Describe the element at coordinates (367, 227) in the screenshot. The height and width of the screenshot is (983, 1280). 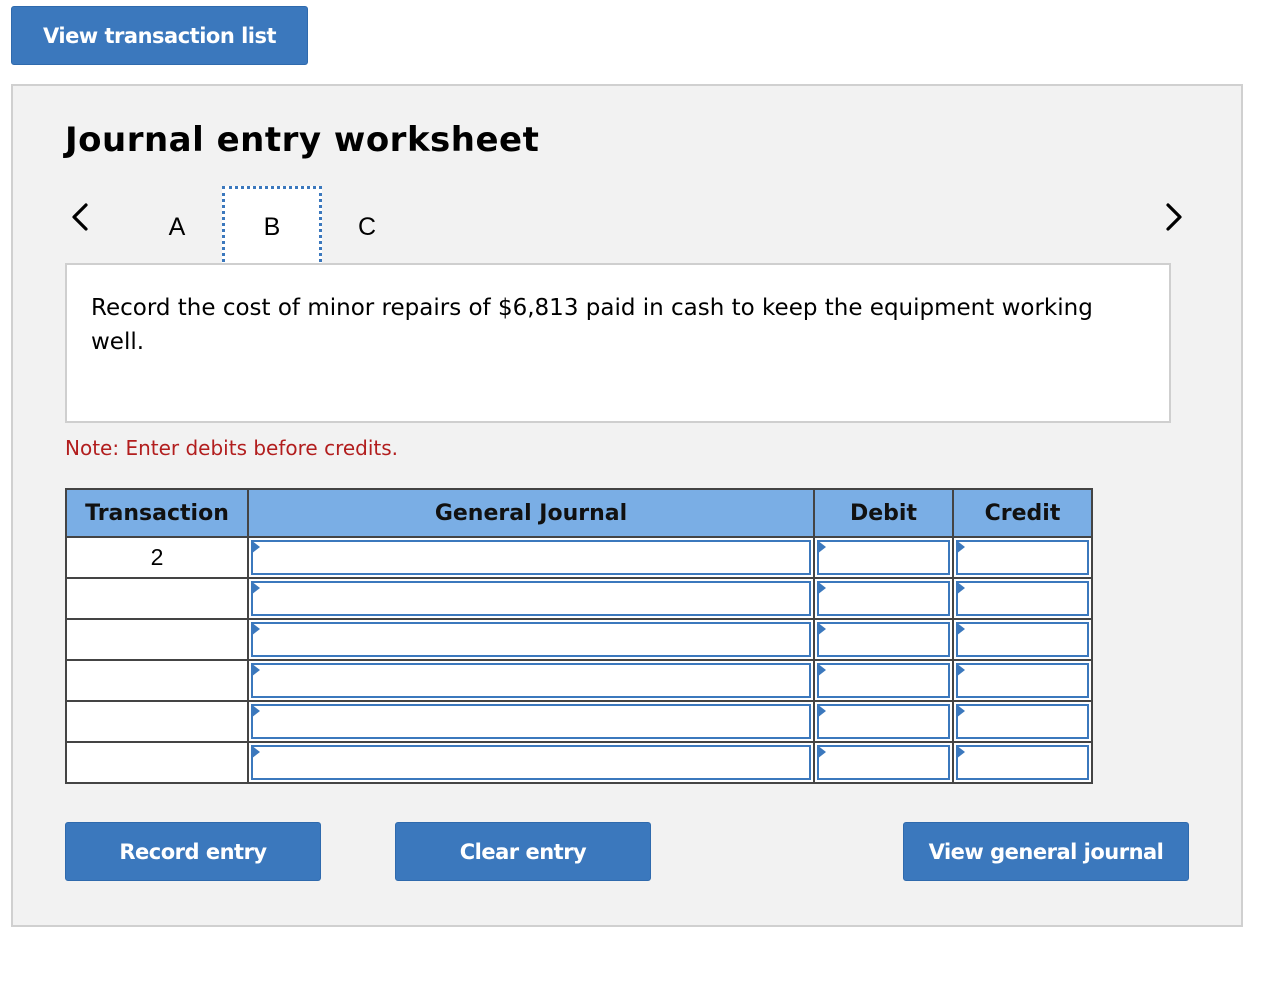
I see `tab-c: C` at that location.